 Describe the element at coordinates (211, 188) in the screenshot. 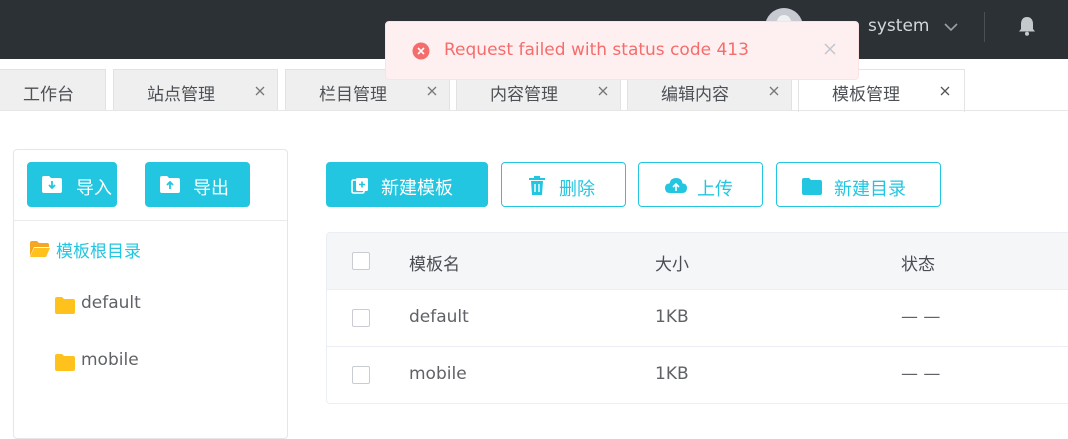

I see `export-label: 导出` at that location.